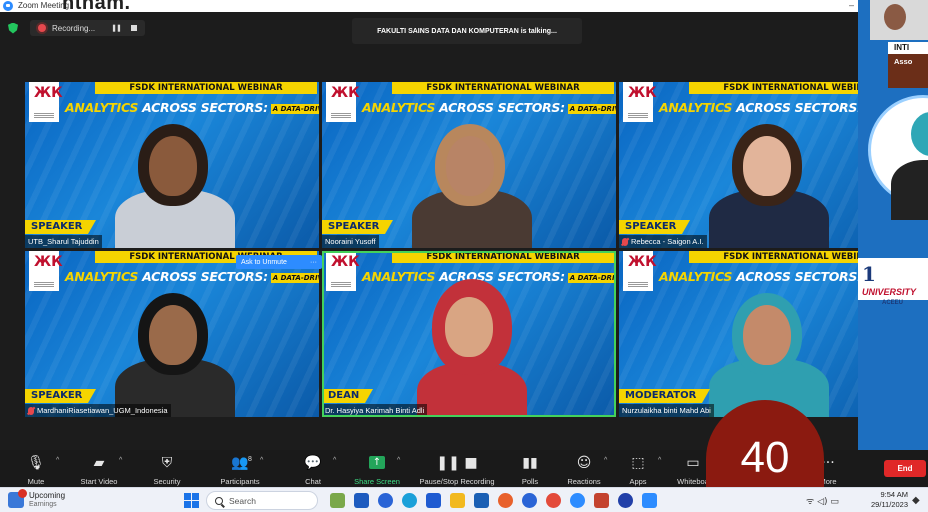  I want to click on role-label: MODERATOR, so click(665, 396).